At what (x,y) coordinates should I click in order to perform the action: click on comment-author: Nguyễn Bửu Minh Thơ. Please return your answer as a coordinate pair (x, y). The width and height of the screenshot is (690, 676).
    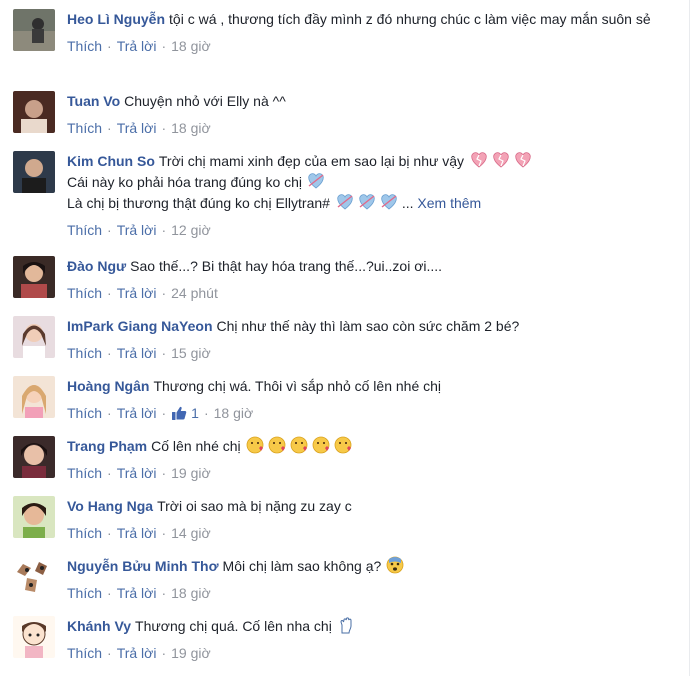
    Looking at the image, I should click on (143, 566).